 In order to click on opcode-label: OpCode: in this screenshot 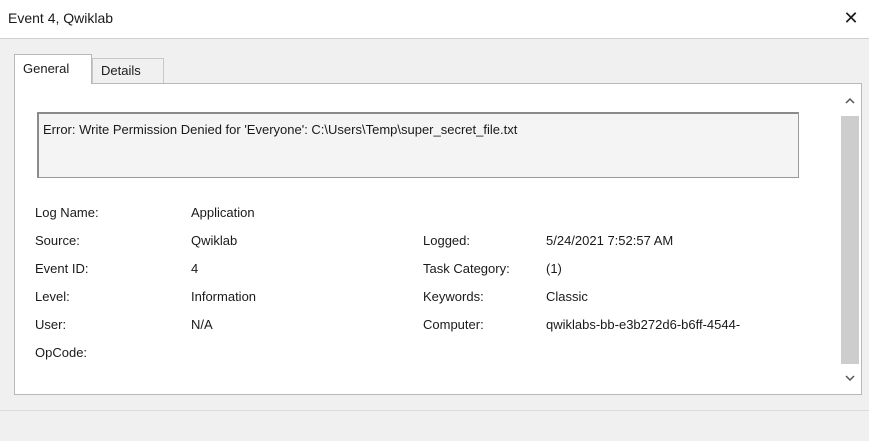, I will do `click(61, 352)`.